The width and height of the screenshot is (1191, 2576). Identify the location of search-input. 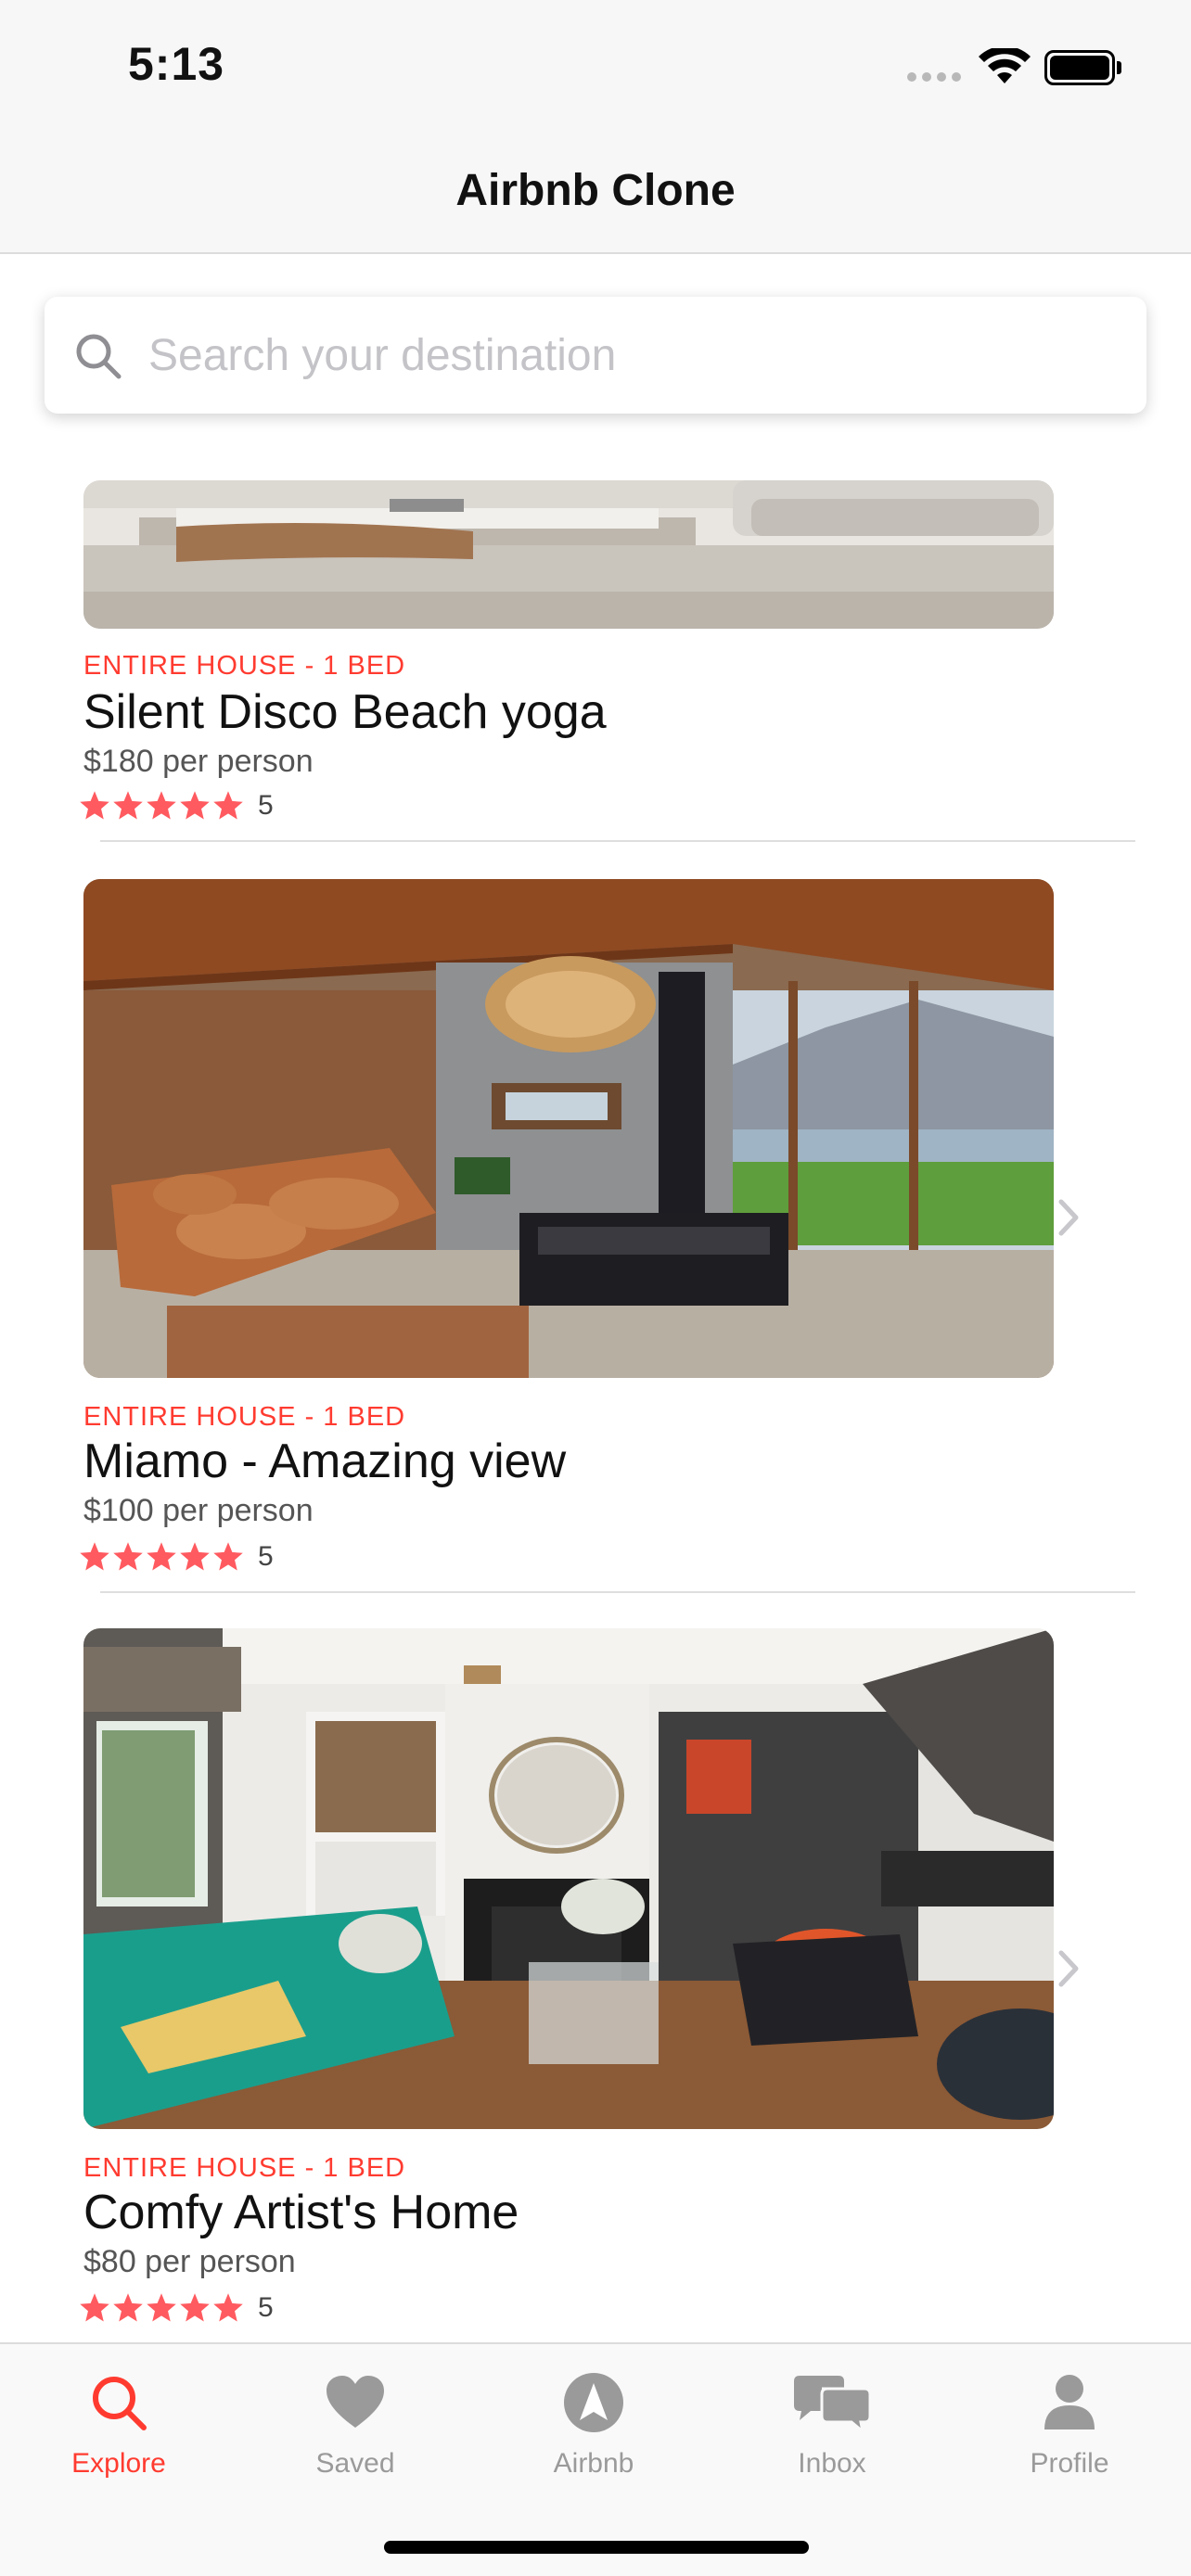
(630, 355).